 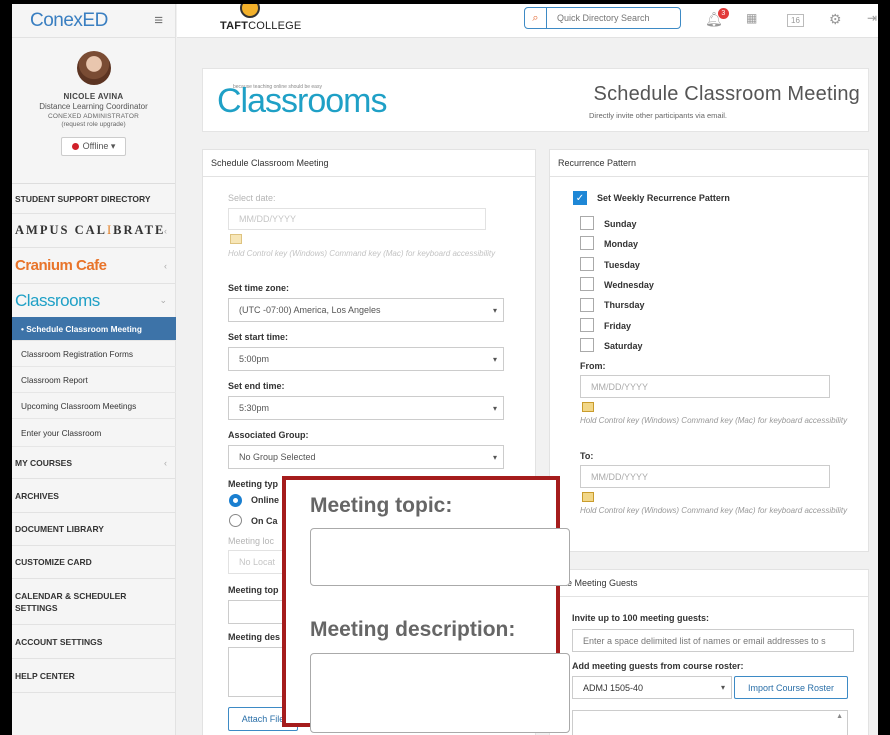 I want to click on day-checkbox-sunday, so click(x=587, y=223).